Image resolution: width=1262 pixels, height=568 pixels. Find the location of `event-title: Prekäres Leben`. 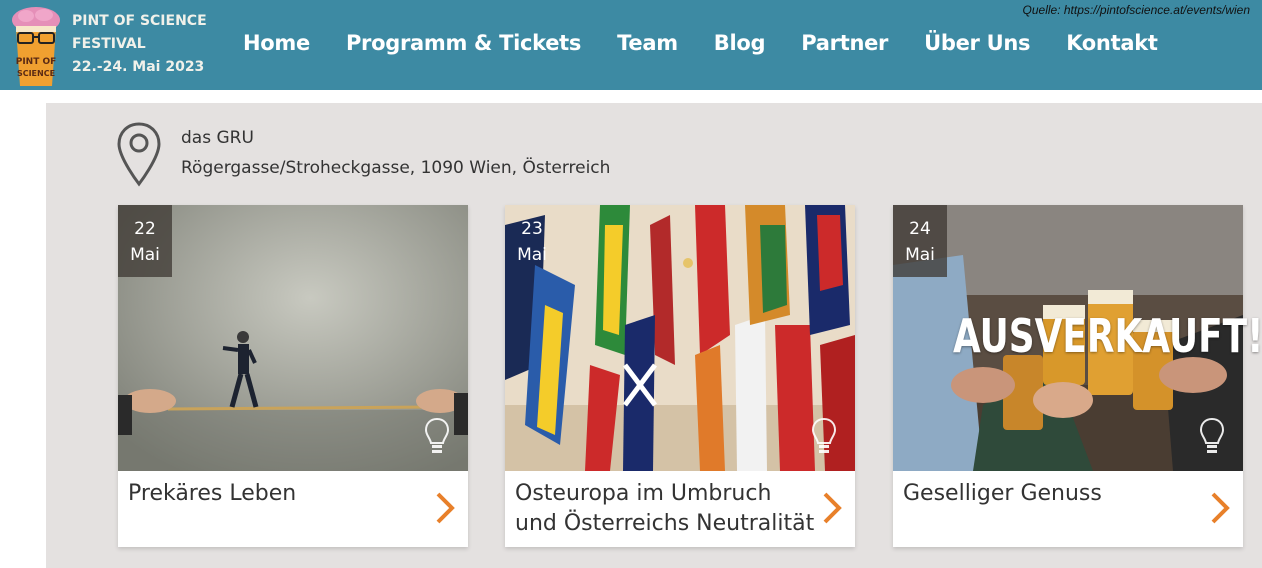

event-title: Prekäres Leben is located at coordinates (278, 494).